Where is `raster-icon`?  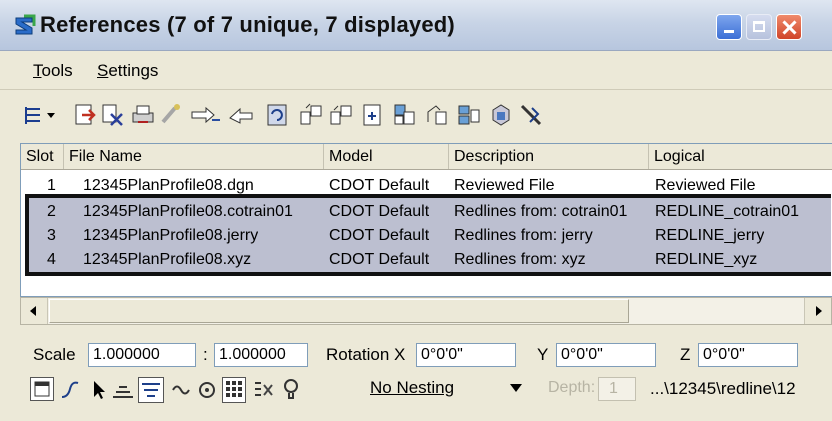
raster-icon is located at coordinates (234, 390).